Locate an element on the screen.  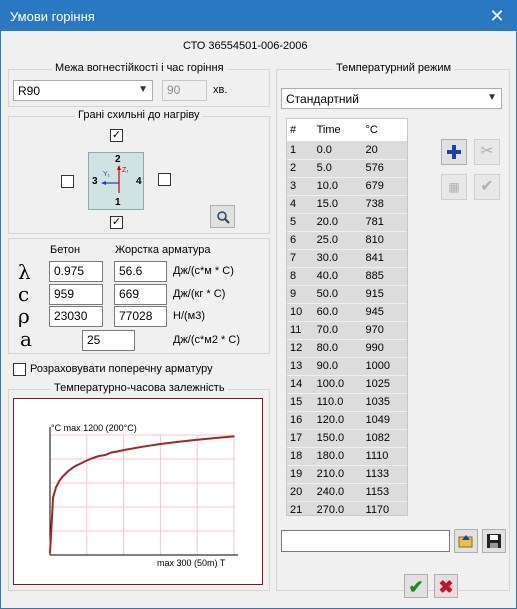
row-index-cell: 1 is located at coordinates (300, 150).